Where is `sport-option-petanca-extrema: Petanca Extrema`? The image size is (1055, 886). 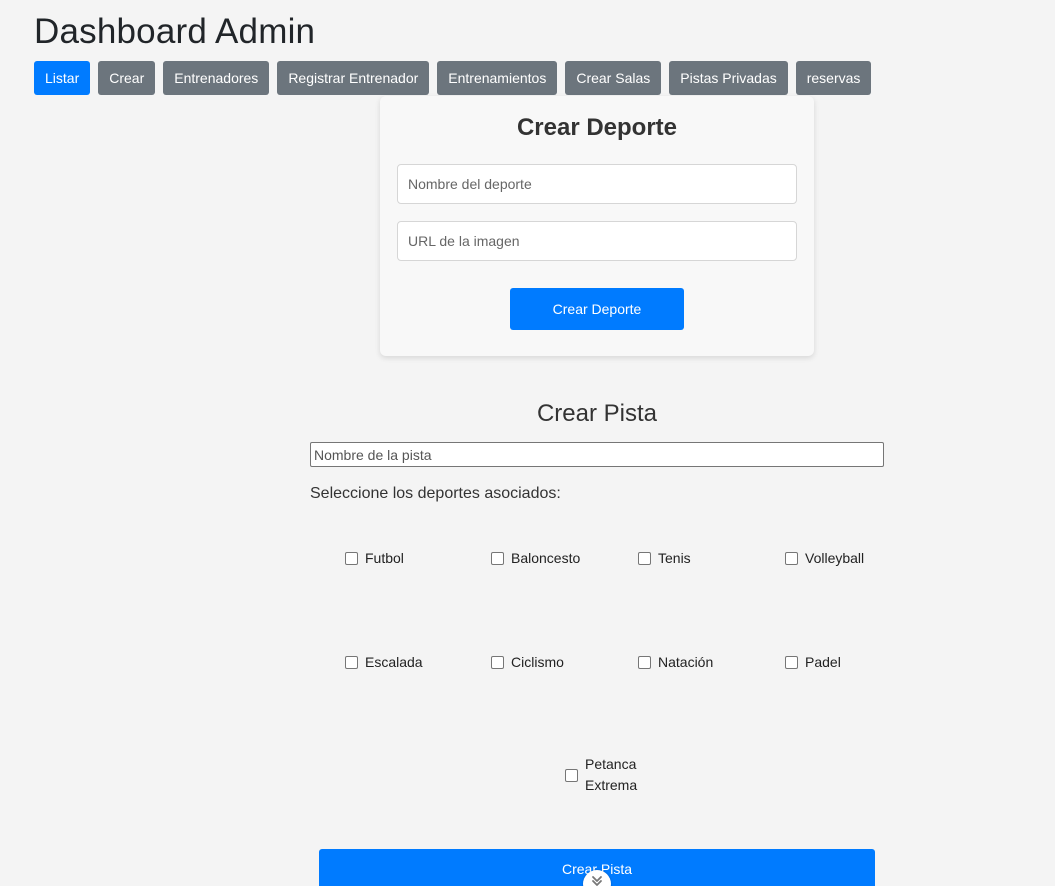 sport-option-petanca-extrema: Petanca Extrema is located at coordinates (605, 775).